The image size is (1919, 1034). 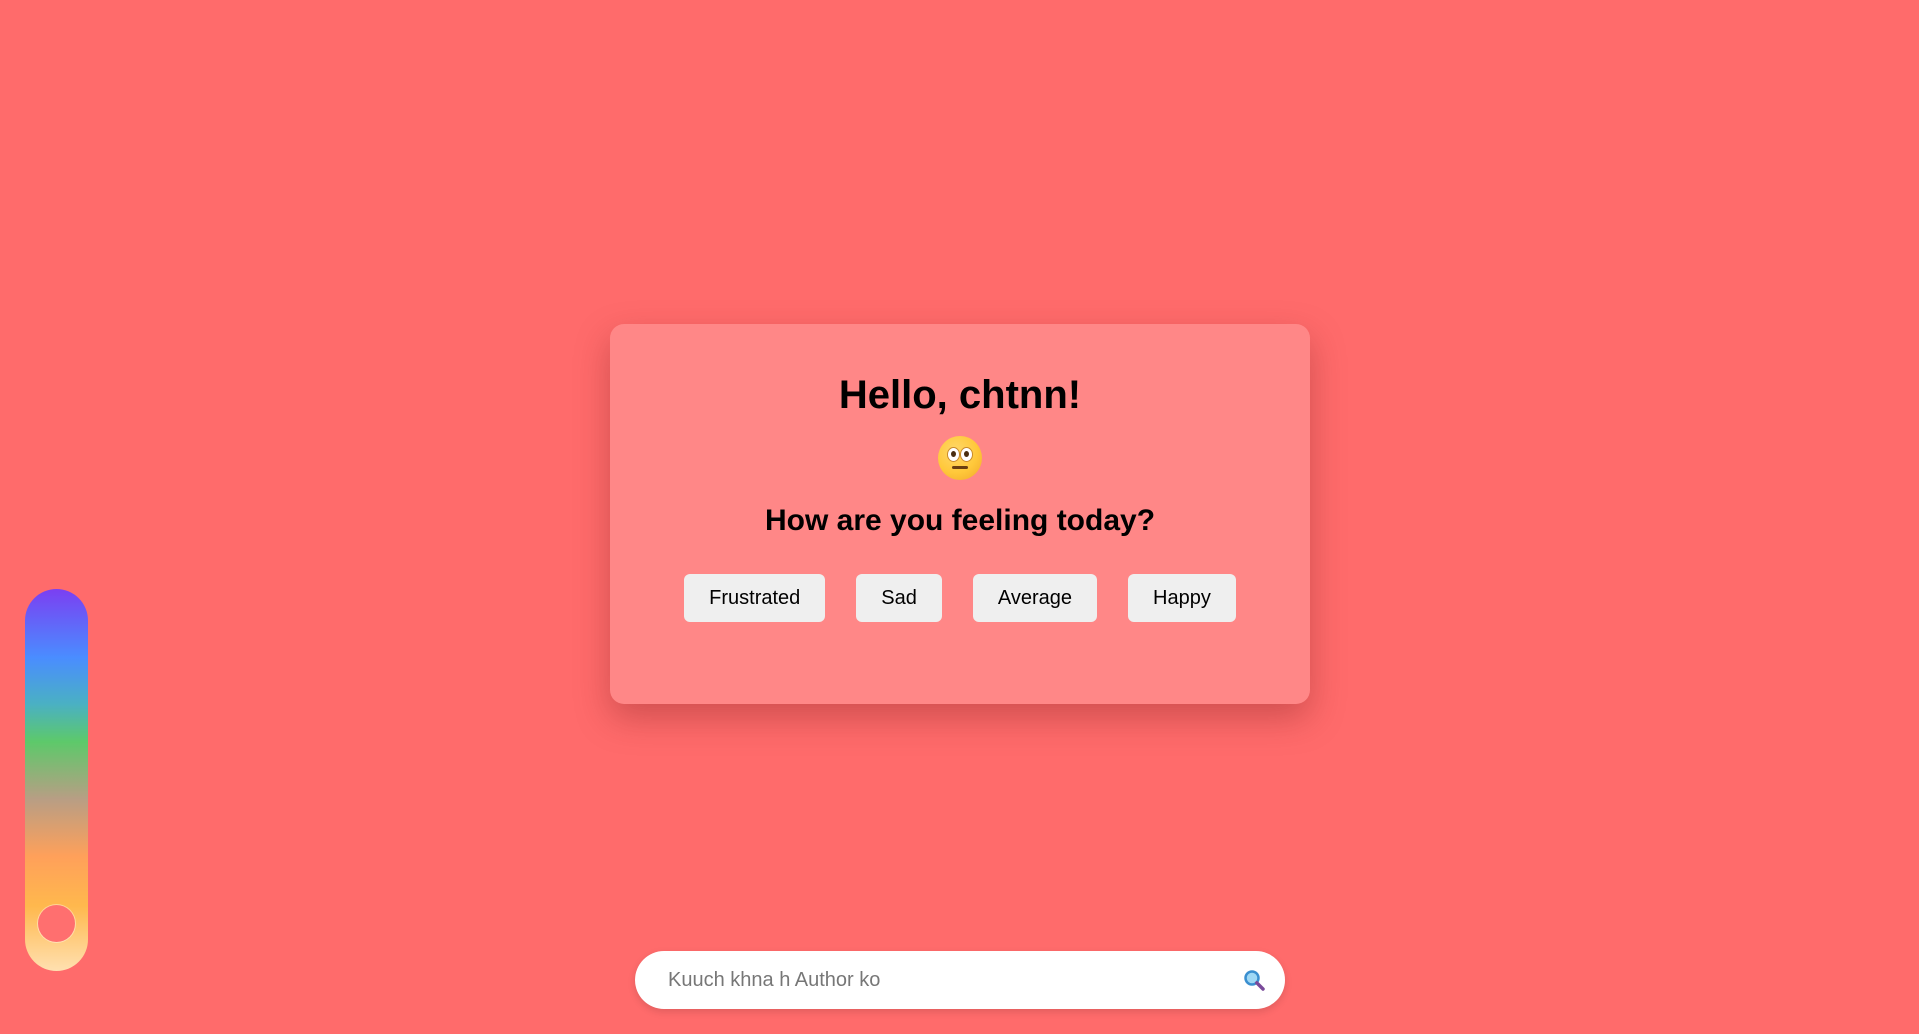 I want to click on mood-question: How are you feeling today?, so click(x=960, y=520).